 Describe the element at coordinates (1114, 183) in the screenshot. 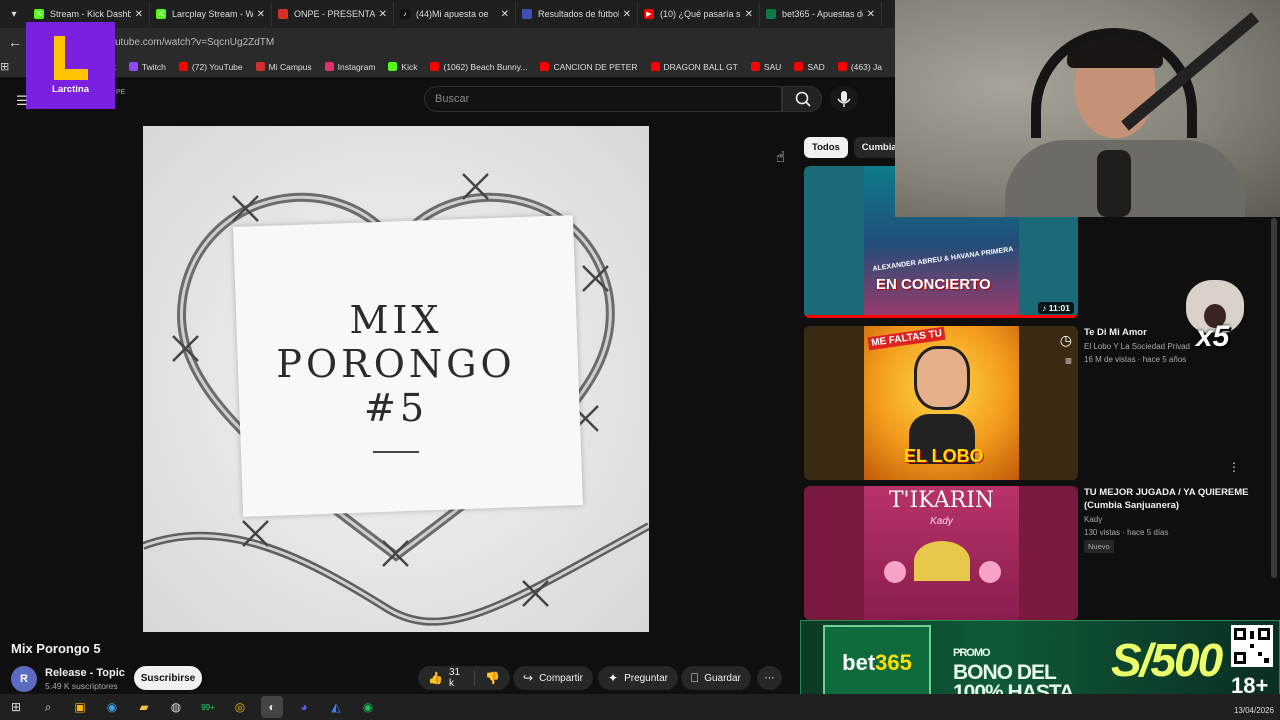

I see `studio-microphone` at that location.